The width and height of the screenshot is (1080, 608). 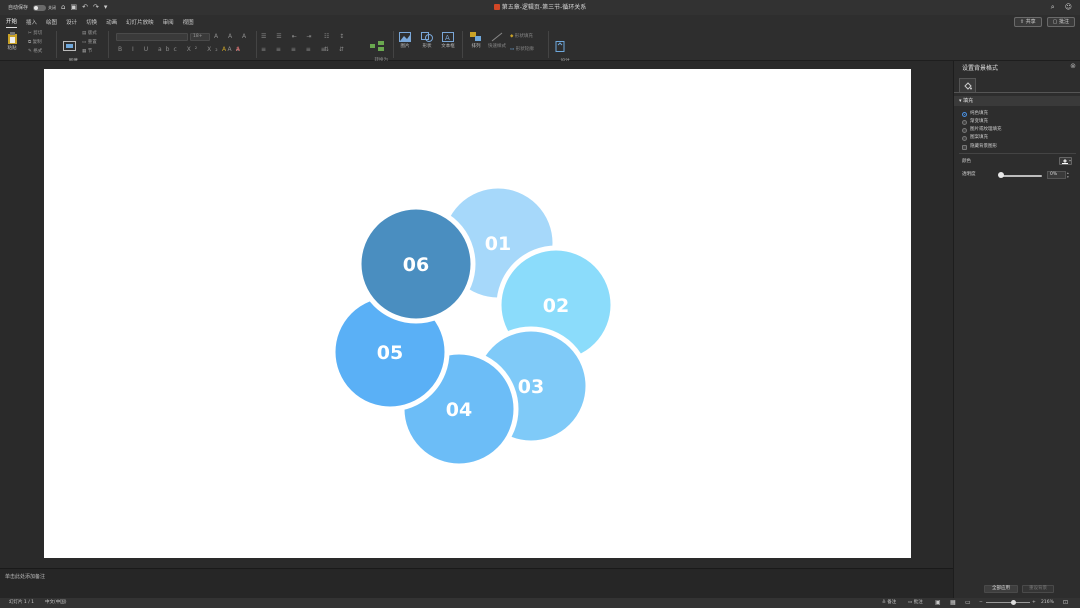 What do you see at coordinates (51, 22) in the screenshot?
I see `tab-draw: 绘图` at bounding box center [51, 22].